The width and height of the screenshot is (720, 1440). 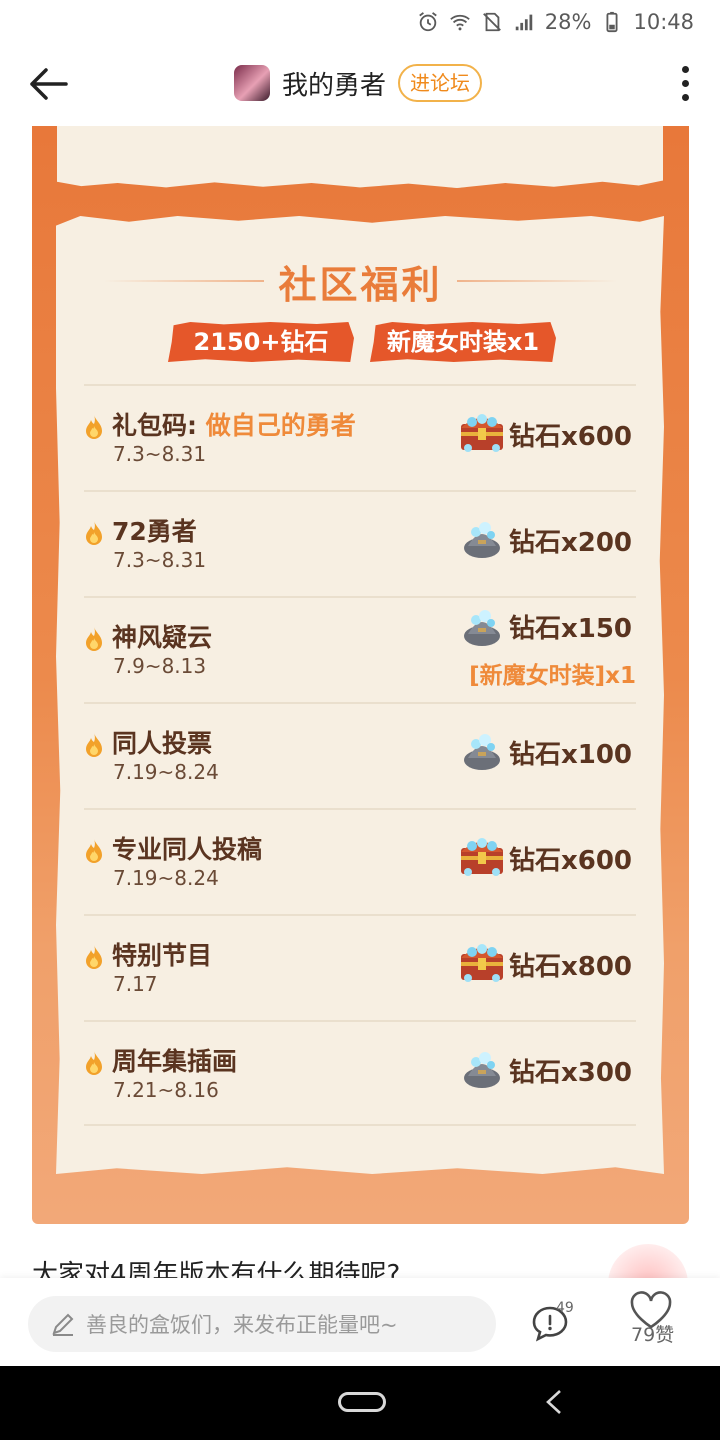 What do you see at coordinates (570, 1073) in the screenshot?
I see `benefit-reward: 钻石x300` at bounding box center [570, 1073].